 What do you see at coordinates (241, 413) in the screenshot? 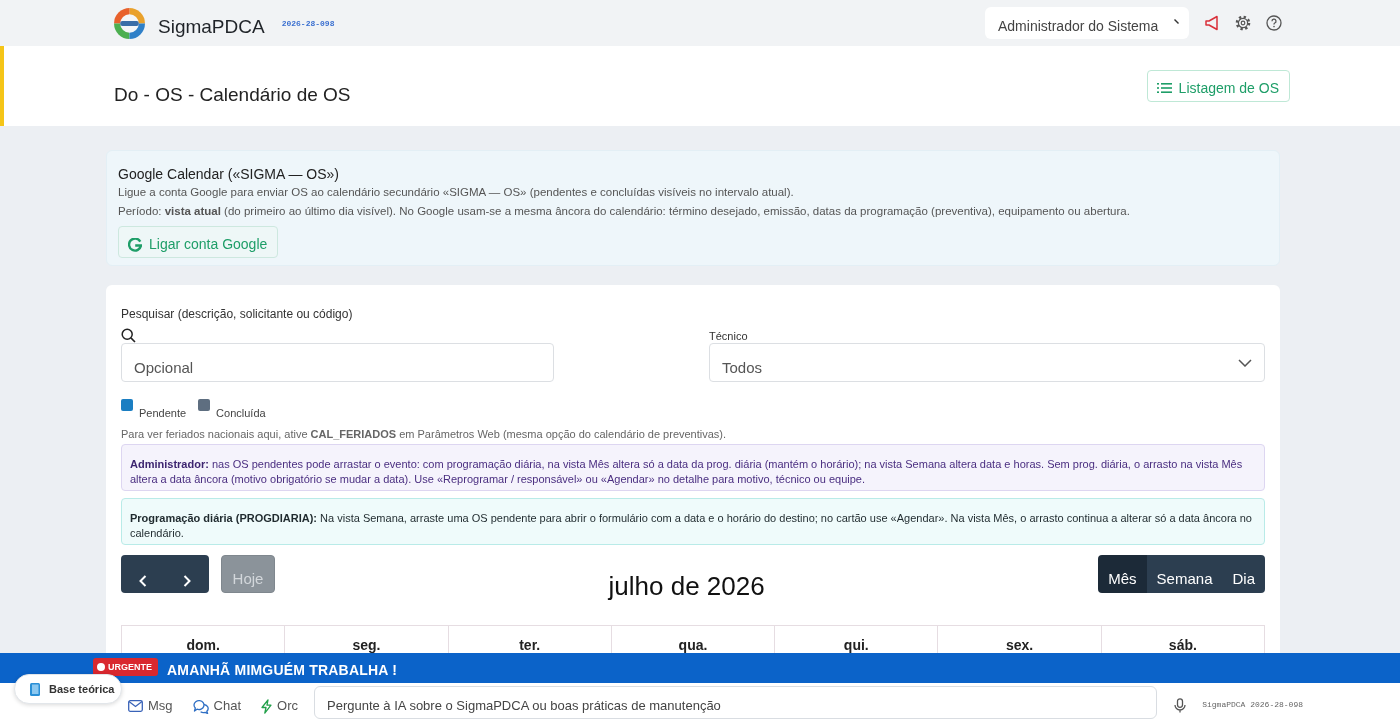
I see `legend-label: Concluída` at bounding box center [241, 413].